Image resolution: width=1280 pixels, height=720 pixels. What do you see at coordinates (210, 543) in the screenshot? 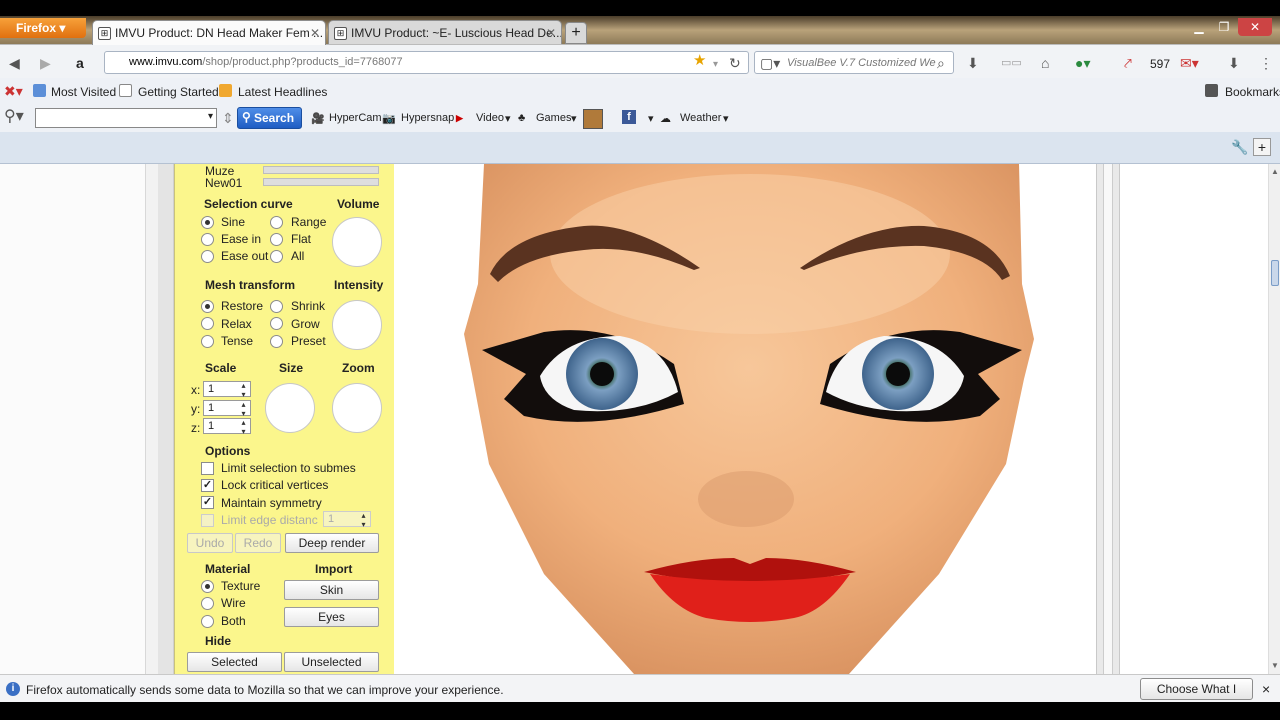
I see `undo-button: Undo` at bounding box center [210, 543].